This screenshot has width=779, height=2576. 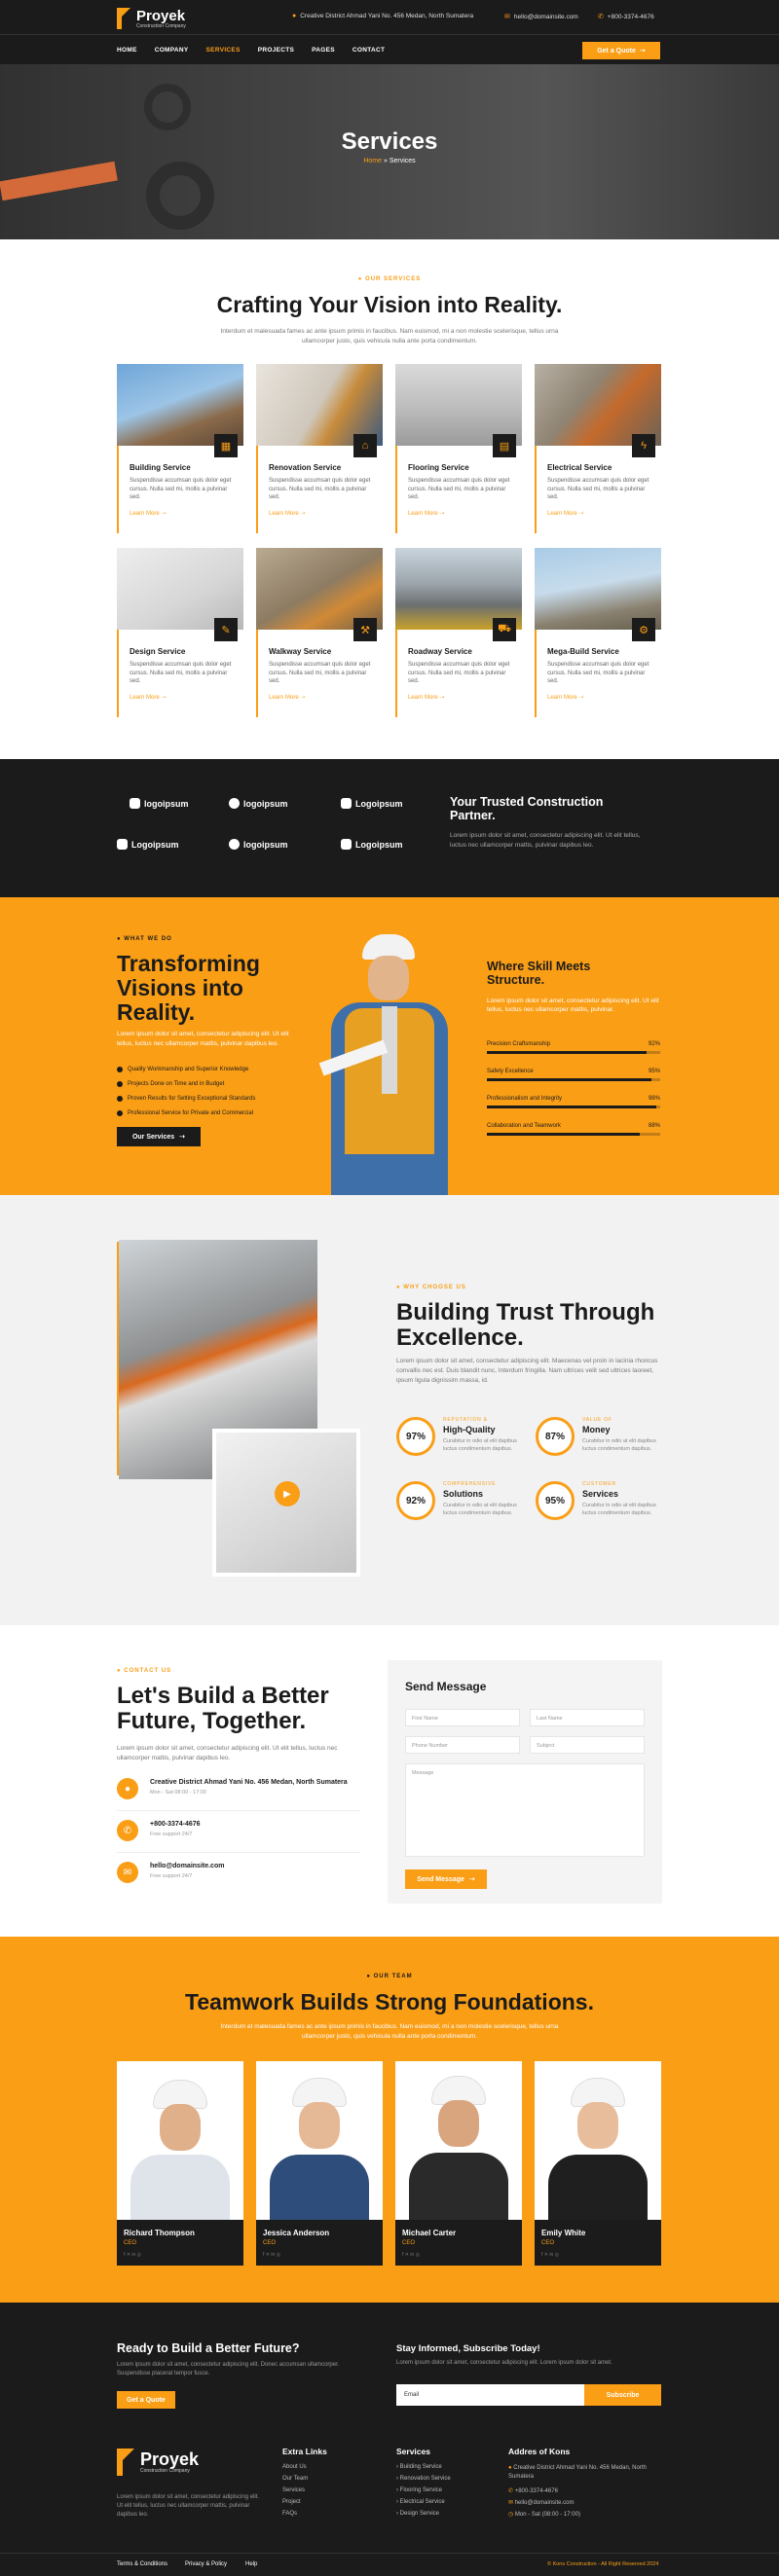 What do you see at coordinates (146, 2400) in the screenshot?
I see `footer-quote-button: Get a Quote` at bounding box center [146, 2400].